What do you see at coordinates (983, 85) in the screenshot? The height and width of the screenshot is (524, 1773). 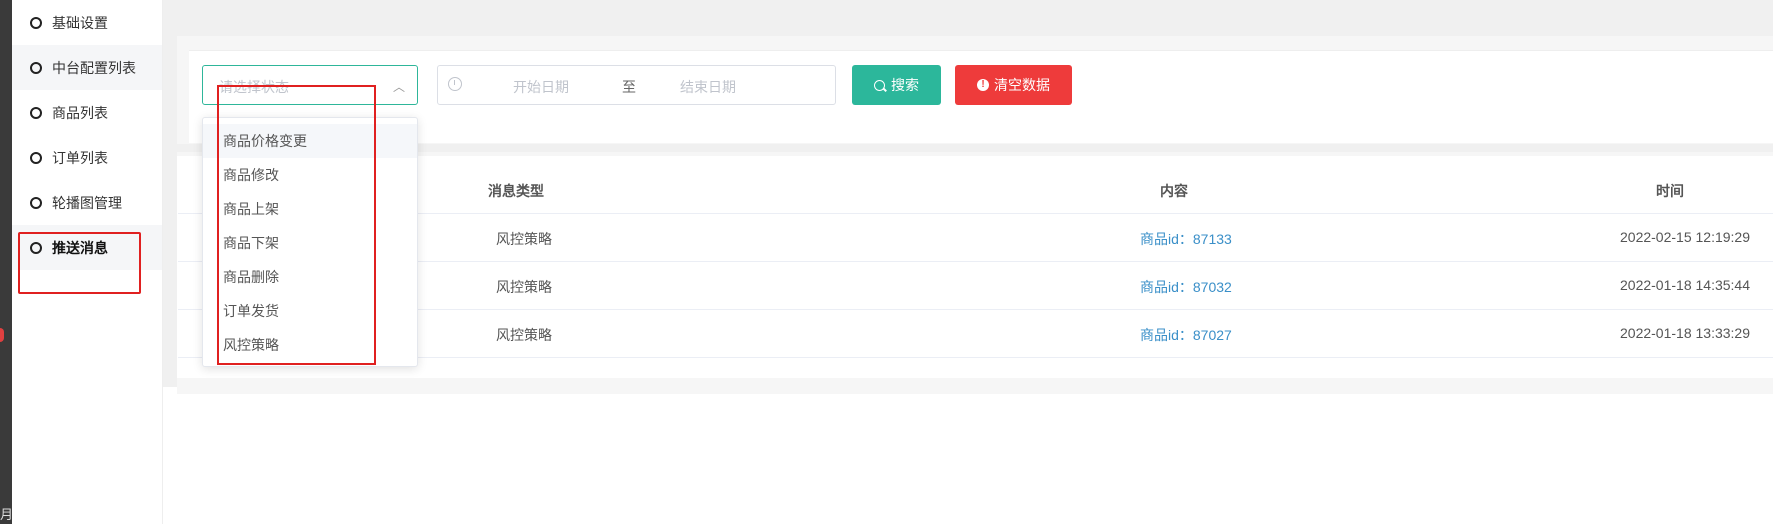 I see `alert-icon: !` at bounding box center [983, 85].